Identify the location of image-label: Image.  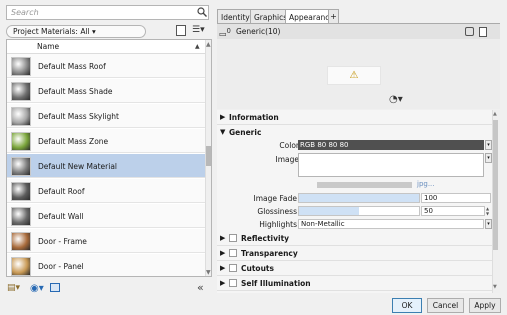
(287, 159).